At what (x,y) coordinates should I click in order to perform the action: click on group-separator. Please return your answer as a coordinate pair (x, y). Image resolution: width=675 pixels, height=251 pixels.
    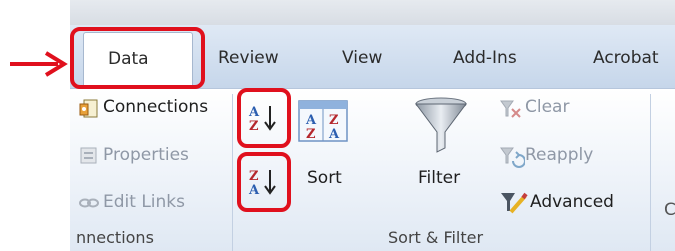
    Looking at the image, I should click on (232, 172).